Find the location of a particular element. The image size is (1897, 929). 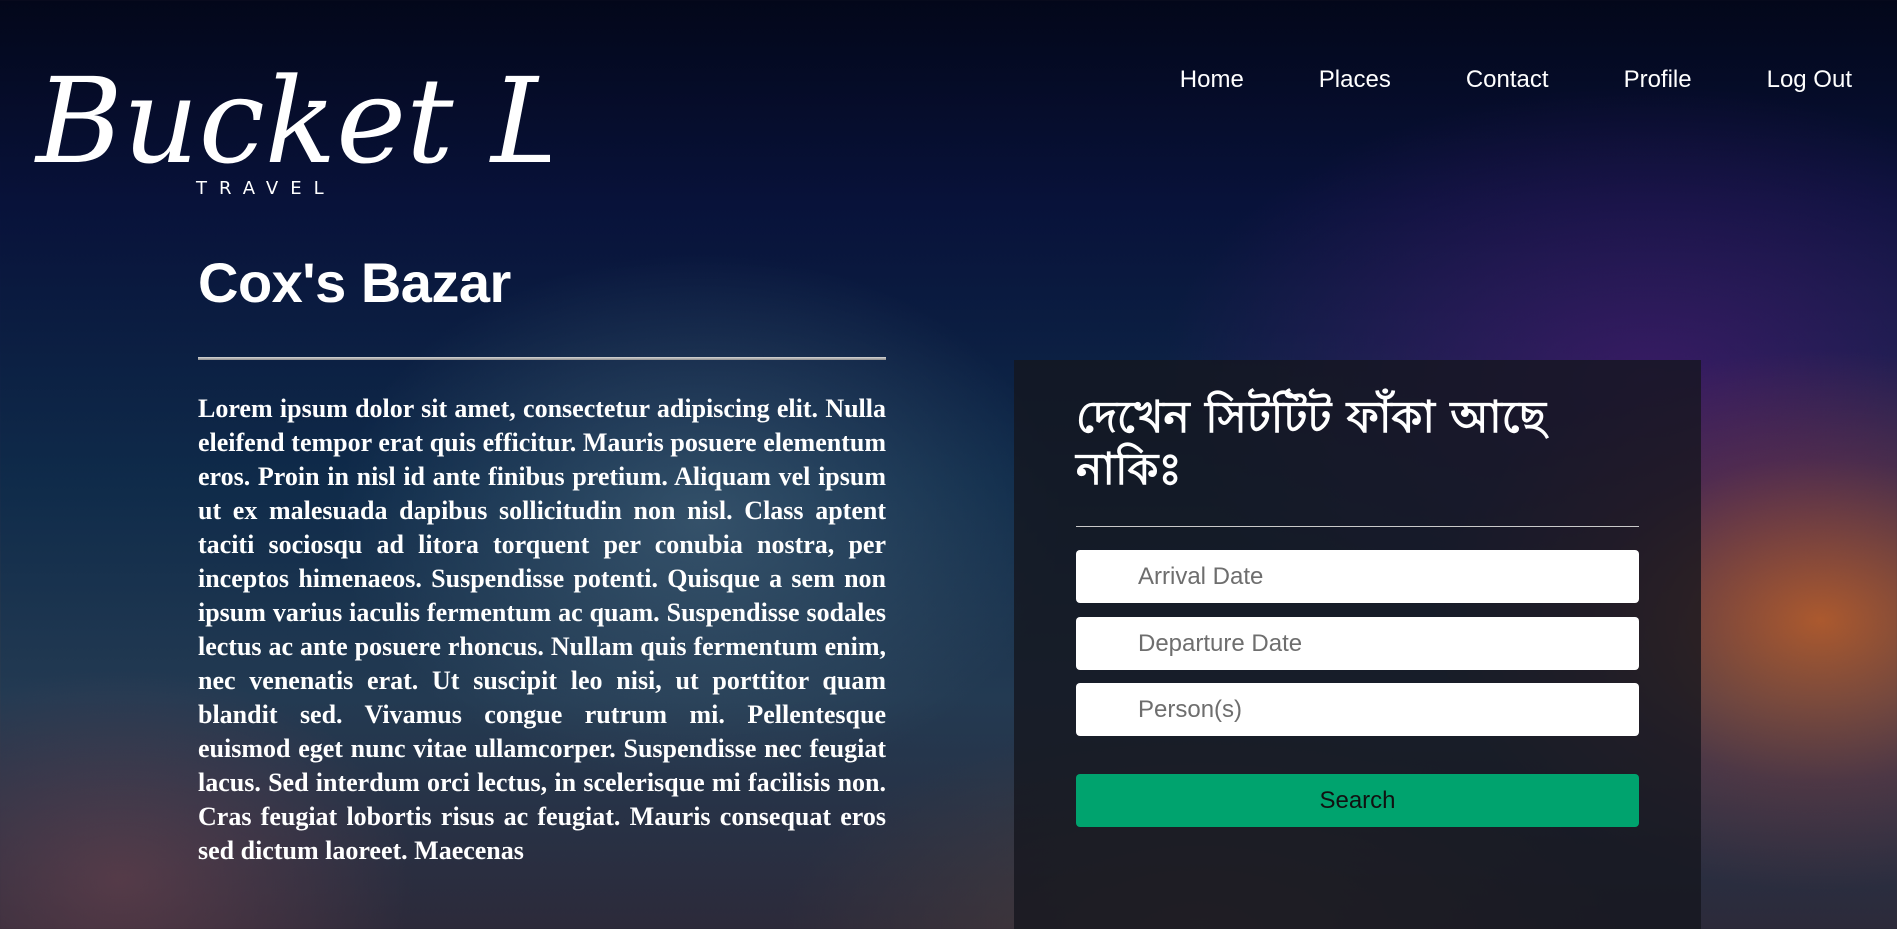

nav-logout-link: Log Out is located at coordinates (1809, 80).